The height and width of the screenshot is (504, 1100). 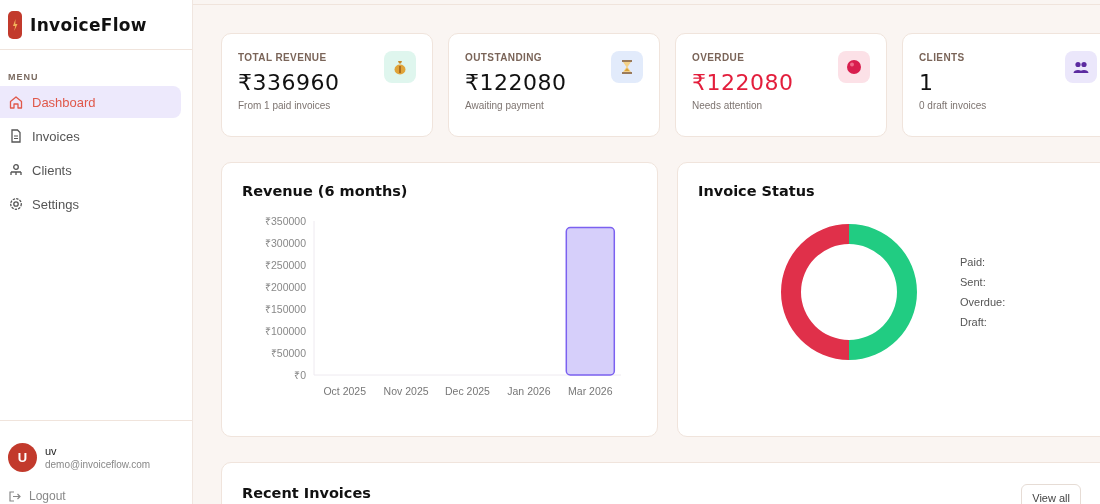 I want to click on category-label: Dec 2025, so click(x=467, y=391).